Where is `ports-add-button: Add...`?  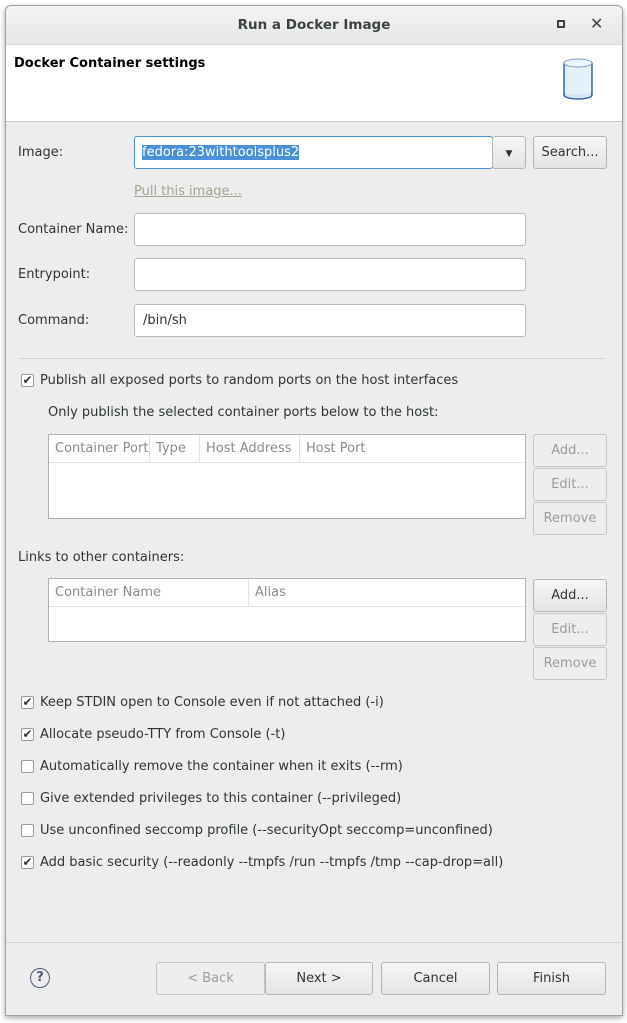 ports-add-button: Add... is located at coordinates (570, 450).